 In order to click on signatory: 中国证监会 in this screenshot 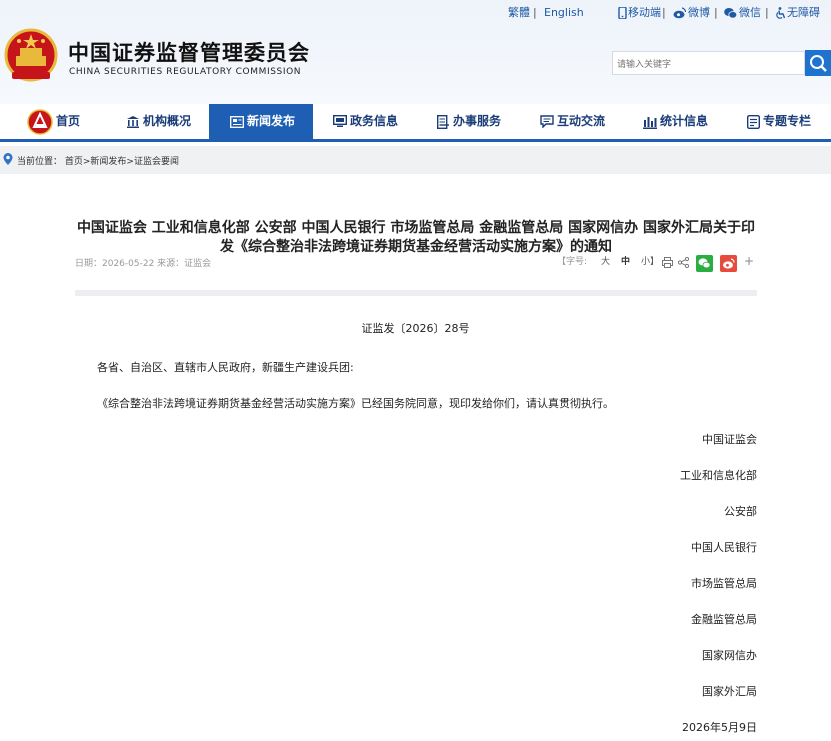, I will do `click(729, 439)`.